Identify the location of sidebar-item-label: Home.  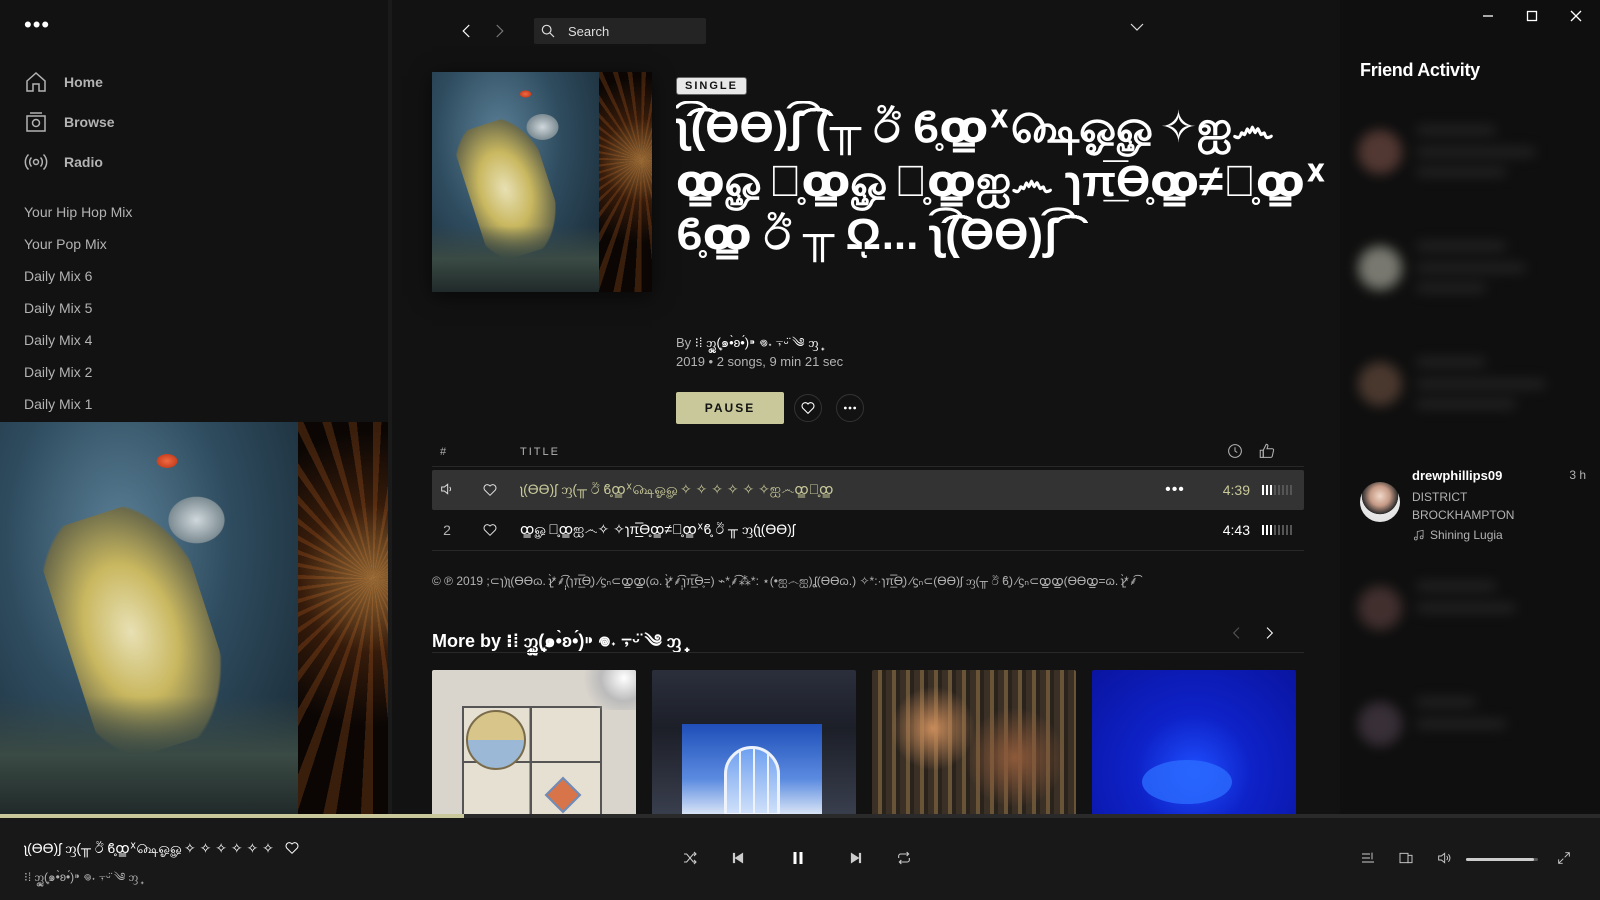
(83, 82).